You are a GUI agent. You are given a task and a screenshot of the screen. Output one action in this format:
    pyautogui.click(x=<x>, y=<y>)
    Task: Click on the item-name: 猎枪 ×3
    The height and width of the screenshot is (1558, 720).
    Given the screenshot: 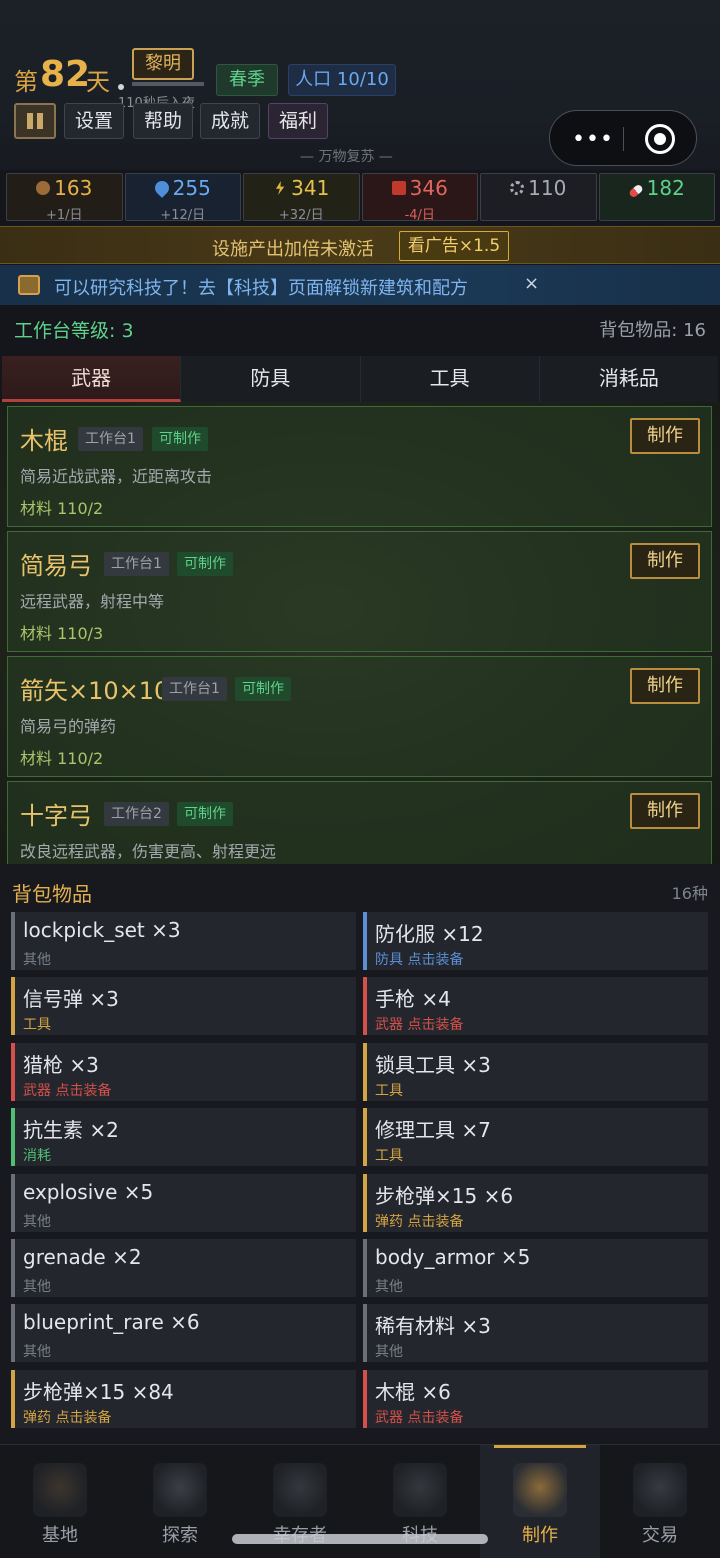 What is the action you would take?
    pyautogui.click(x=61, y=1064)
    